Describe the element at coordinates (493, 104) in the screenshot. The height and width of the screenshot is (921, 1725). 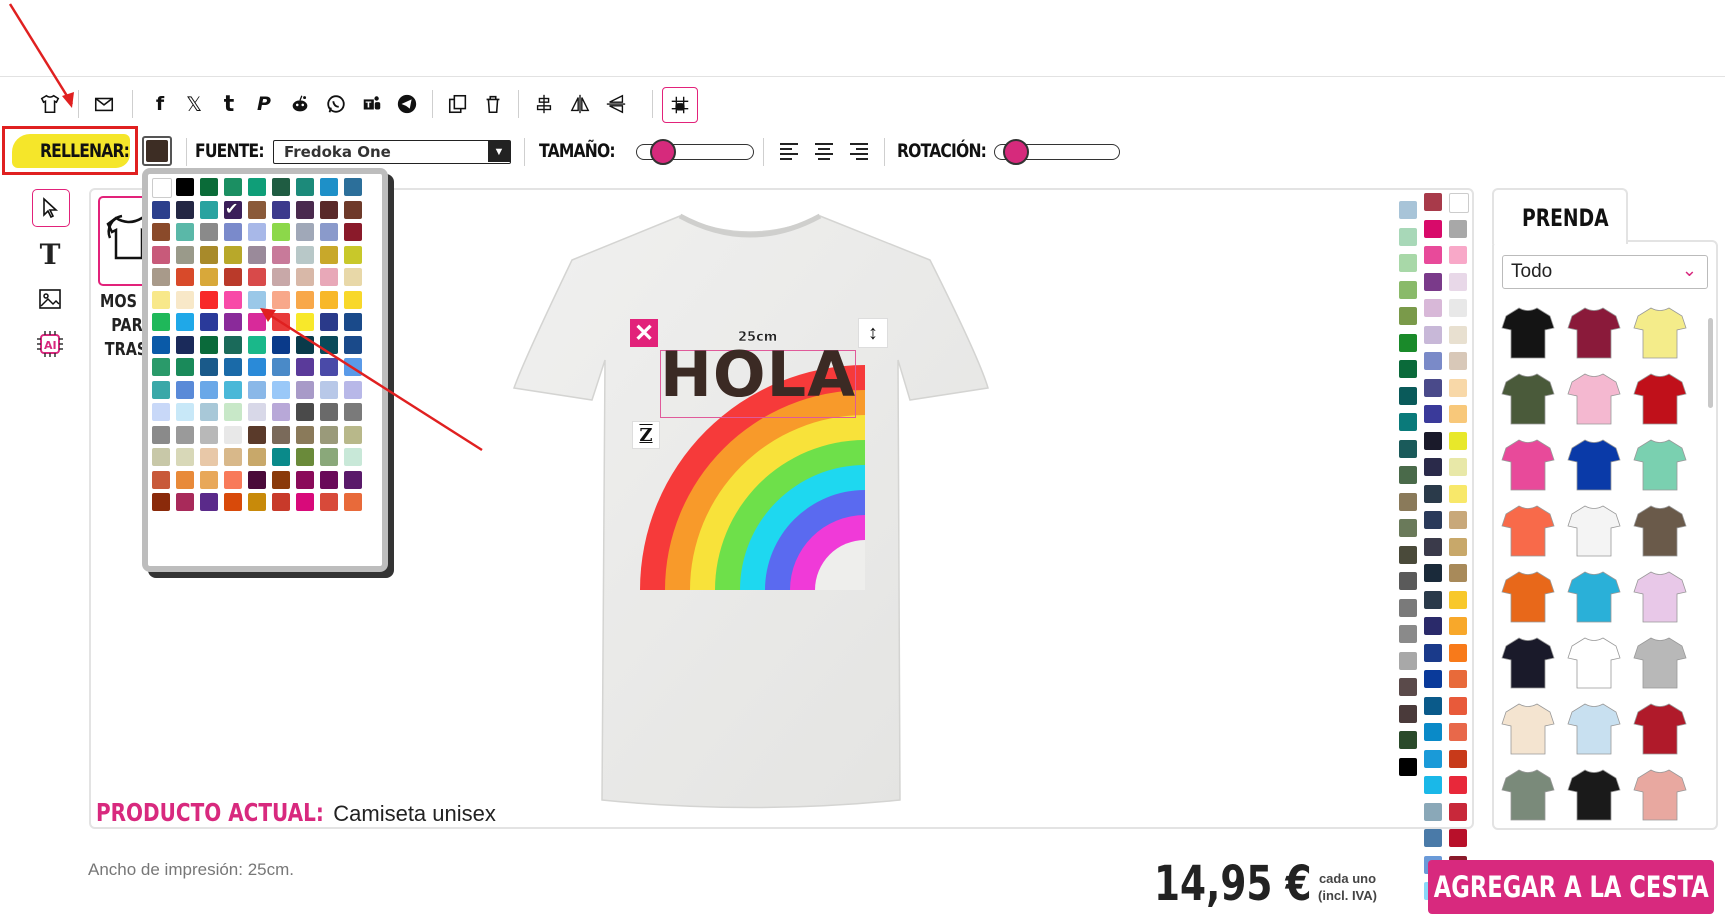
I see `trash-icon` at that location.